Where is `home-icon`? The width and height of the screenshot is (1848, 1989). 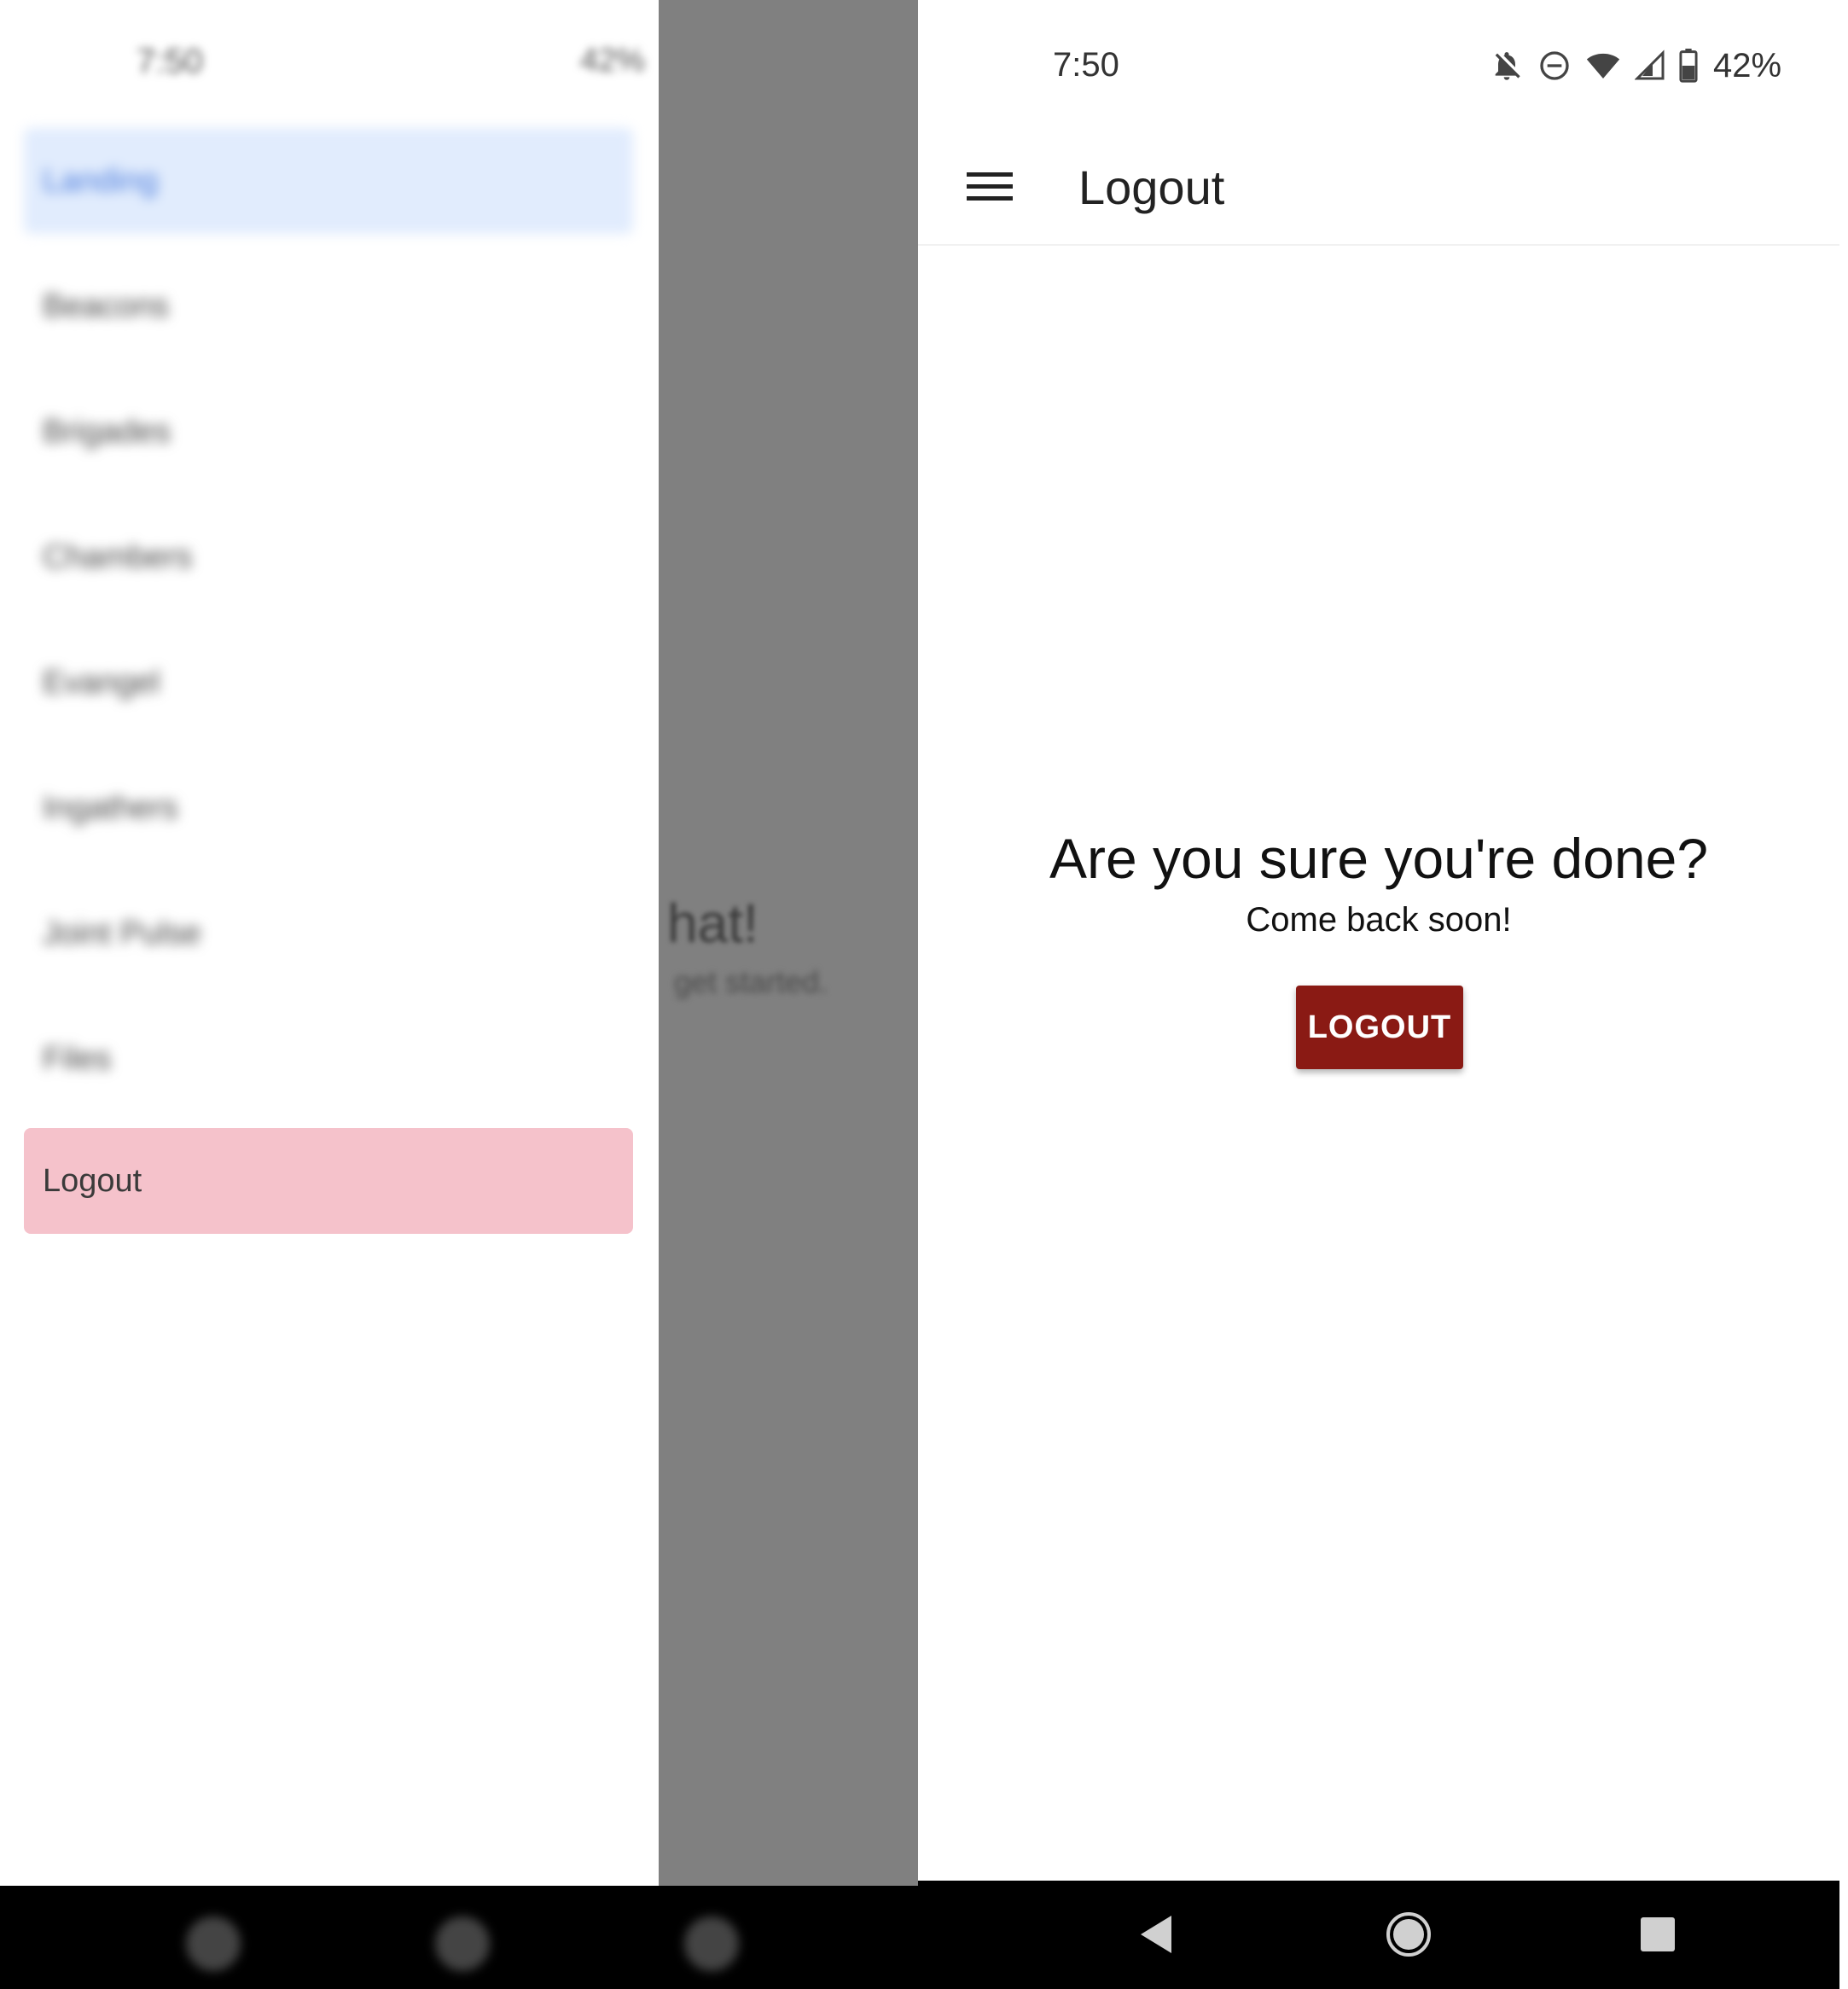 home-icon is located at coordinates (462, 1944).